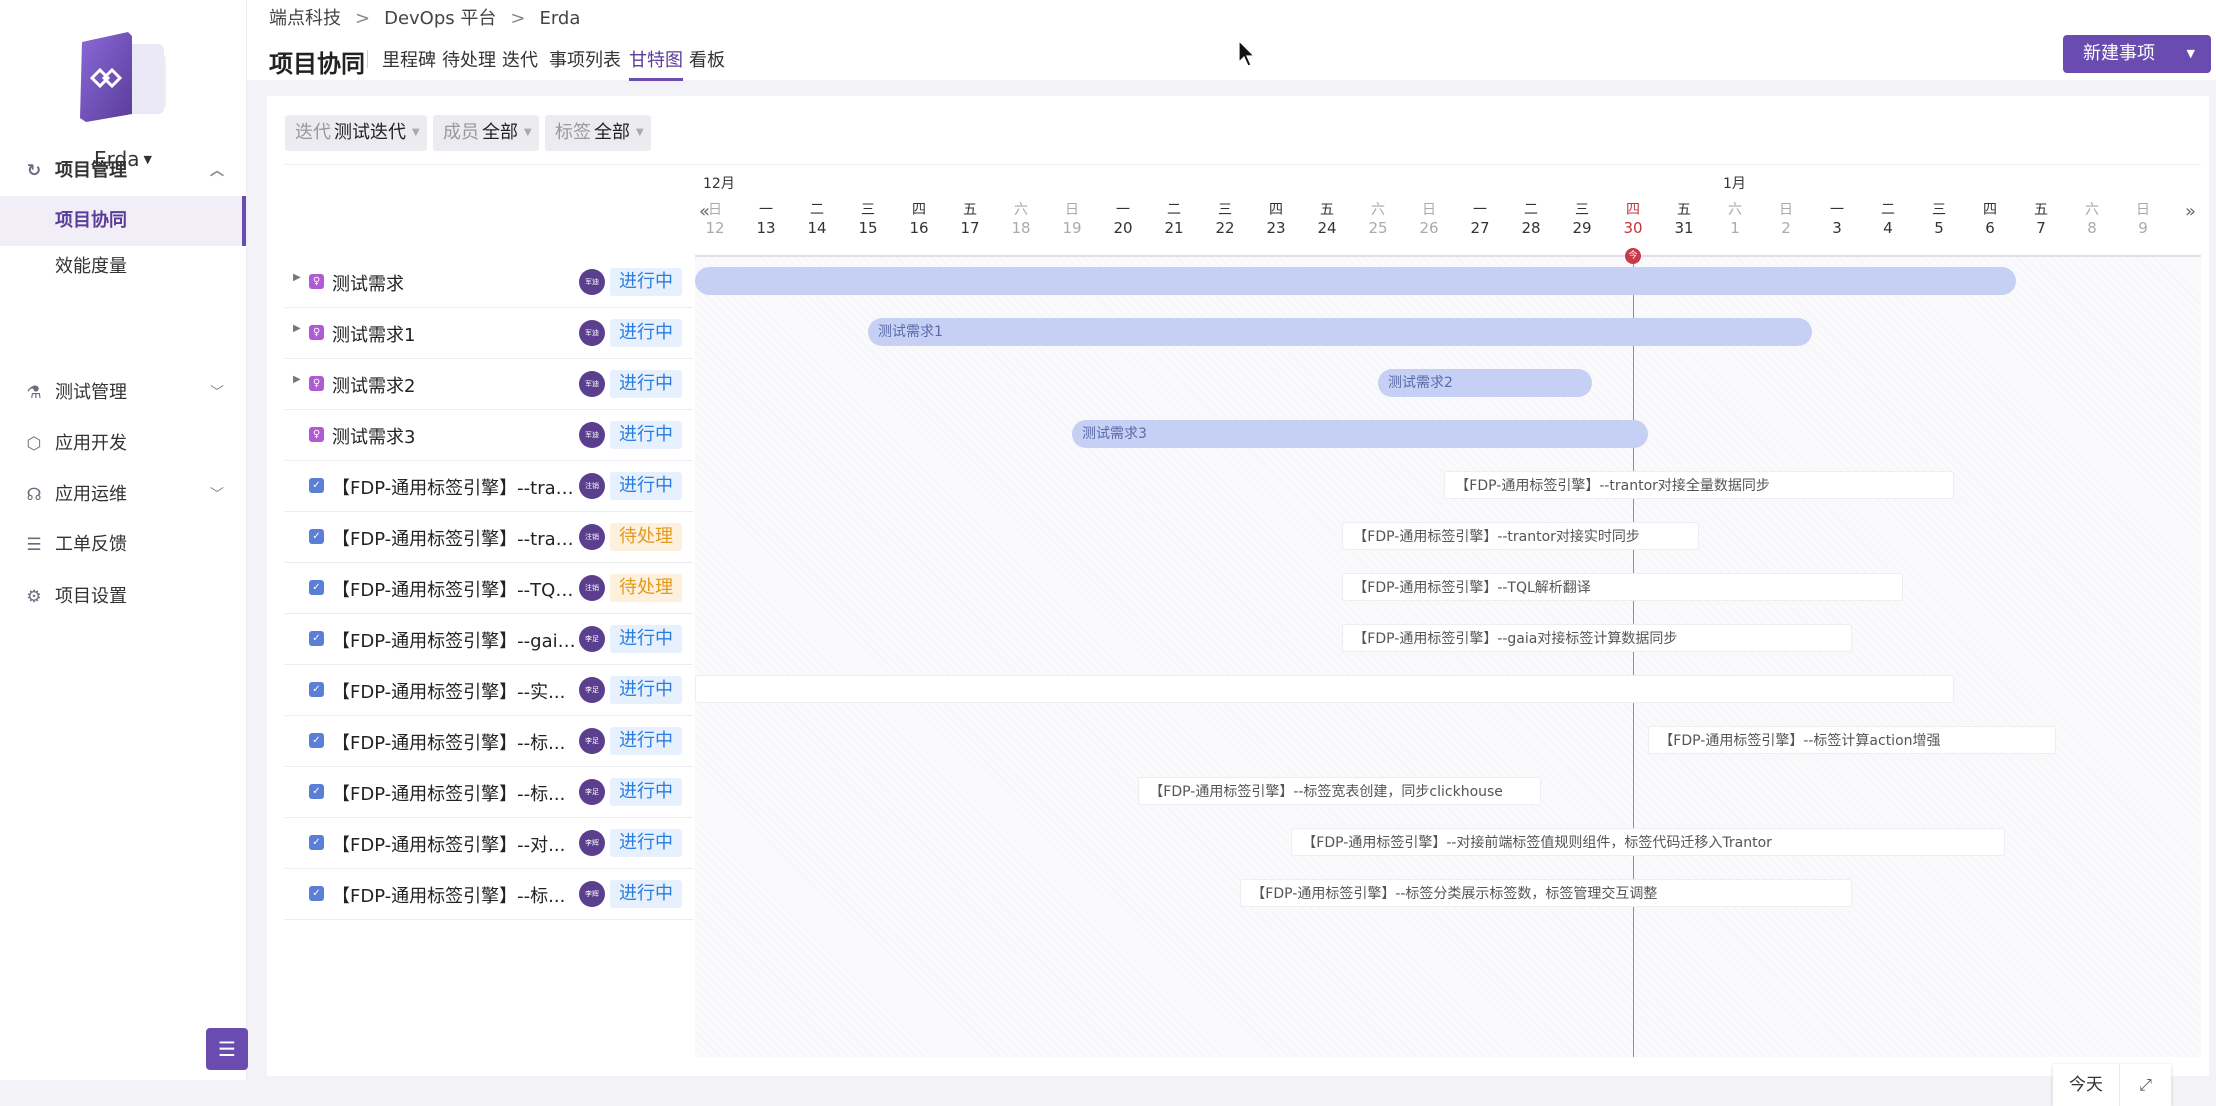 This screenshot has height=1106, width=2216. I want to click on weekday-label: 二, so click(817, 209).